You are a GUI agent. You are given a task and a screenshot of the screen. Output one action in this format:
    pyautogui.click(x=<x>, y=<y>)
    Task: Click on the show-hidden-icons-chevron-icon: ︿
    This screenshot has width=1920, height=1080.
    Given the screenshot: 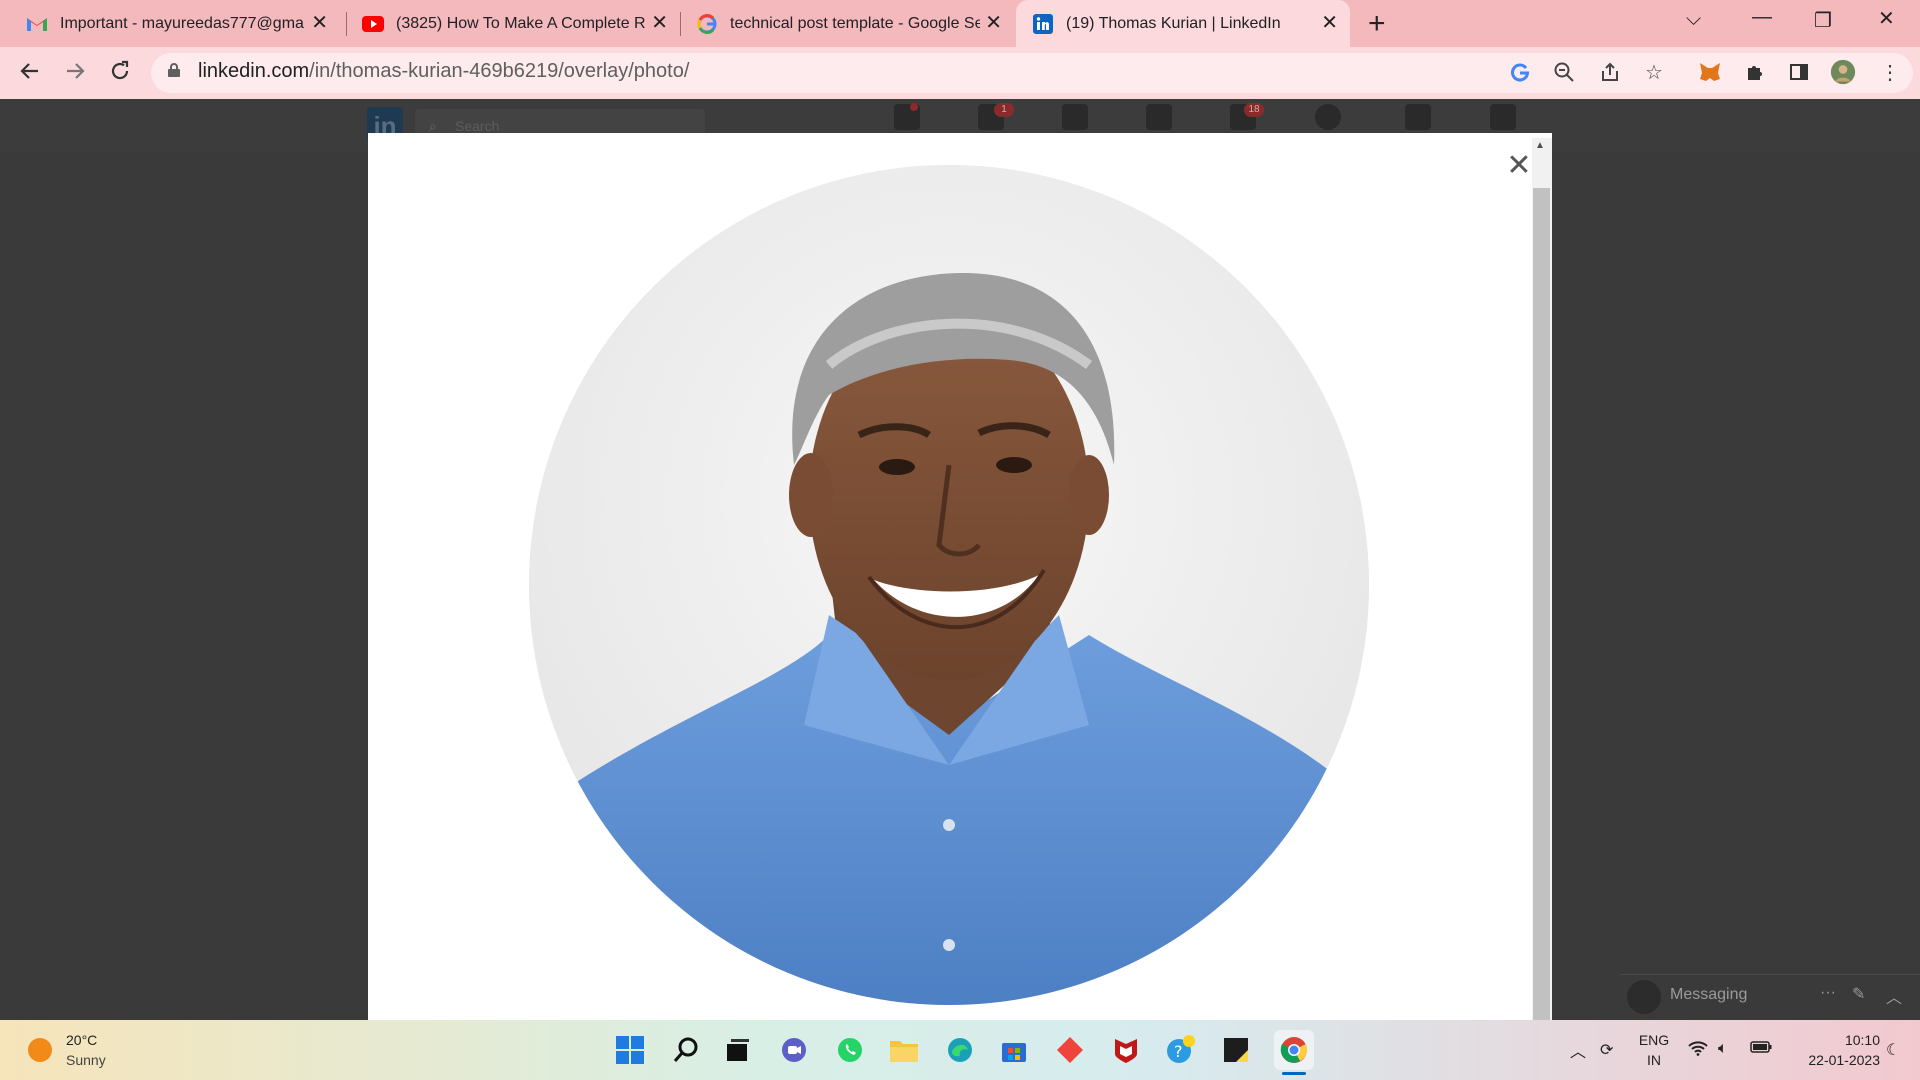 What is the action you would take?
    pyautogui.click(x=1578, y=1050)
    